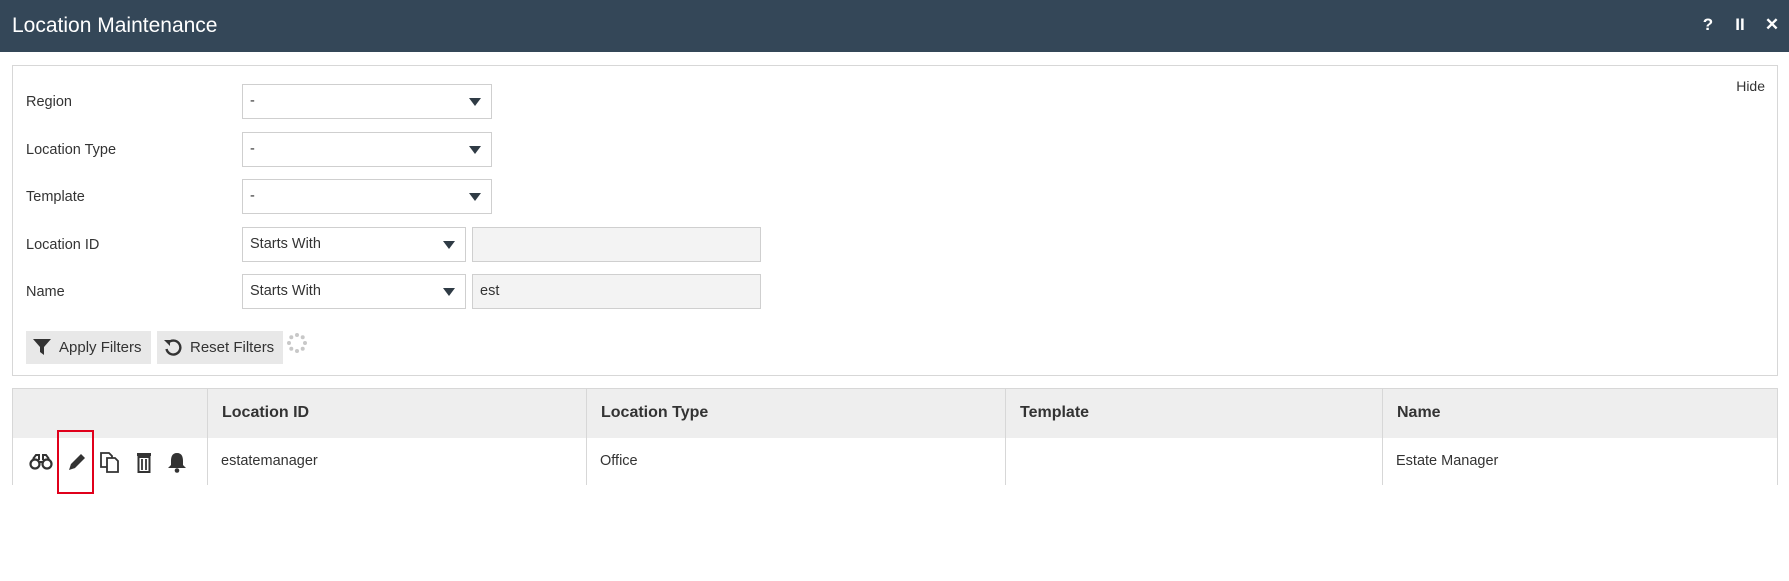  I want to click on column-header-name: Name, so click(1579, 413).